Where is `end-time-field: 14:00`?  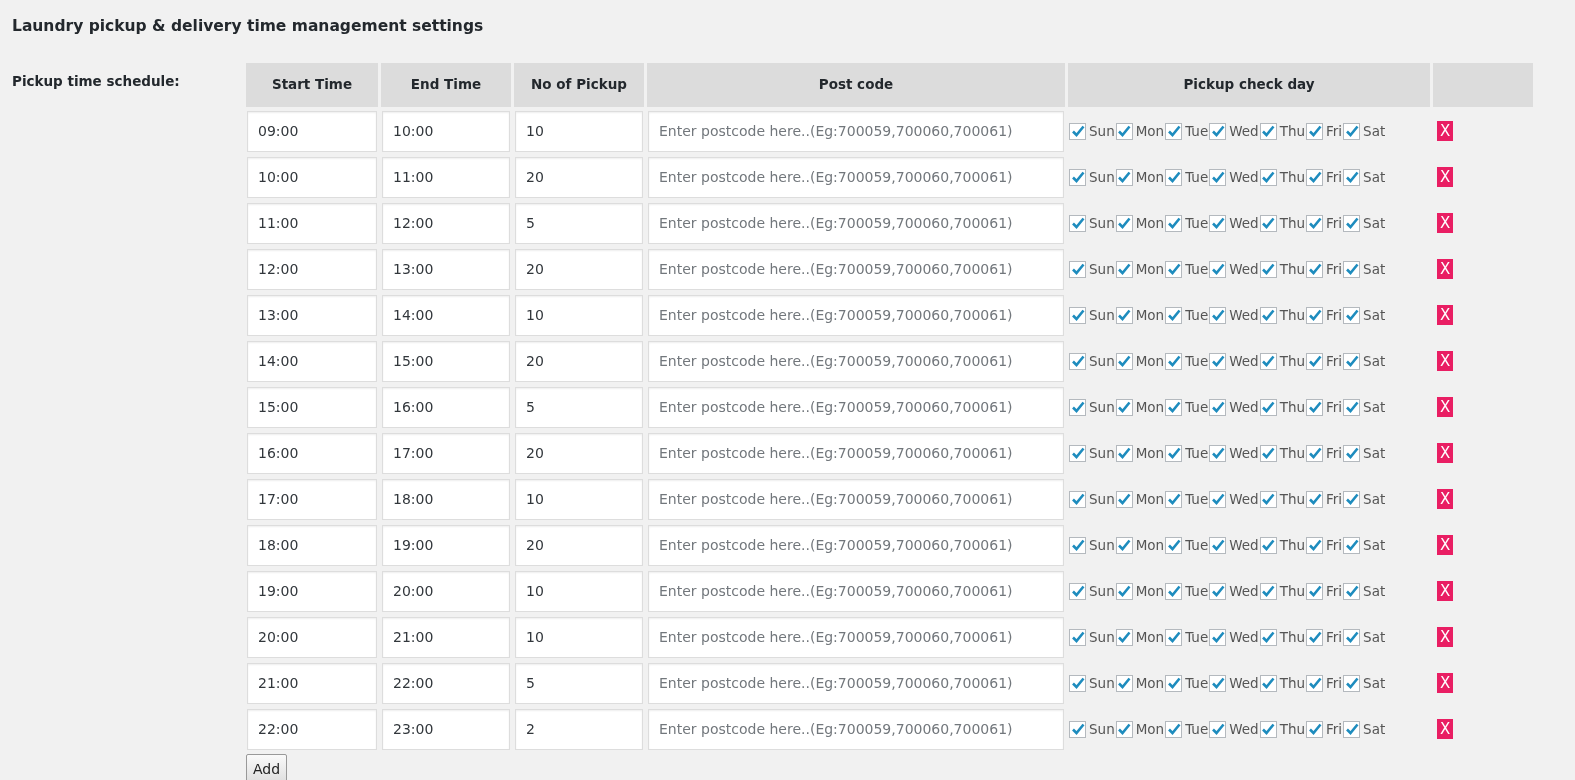
end-time-field: 14:00 is located at coordinates (446, 315).